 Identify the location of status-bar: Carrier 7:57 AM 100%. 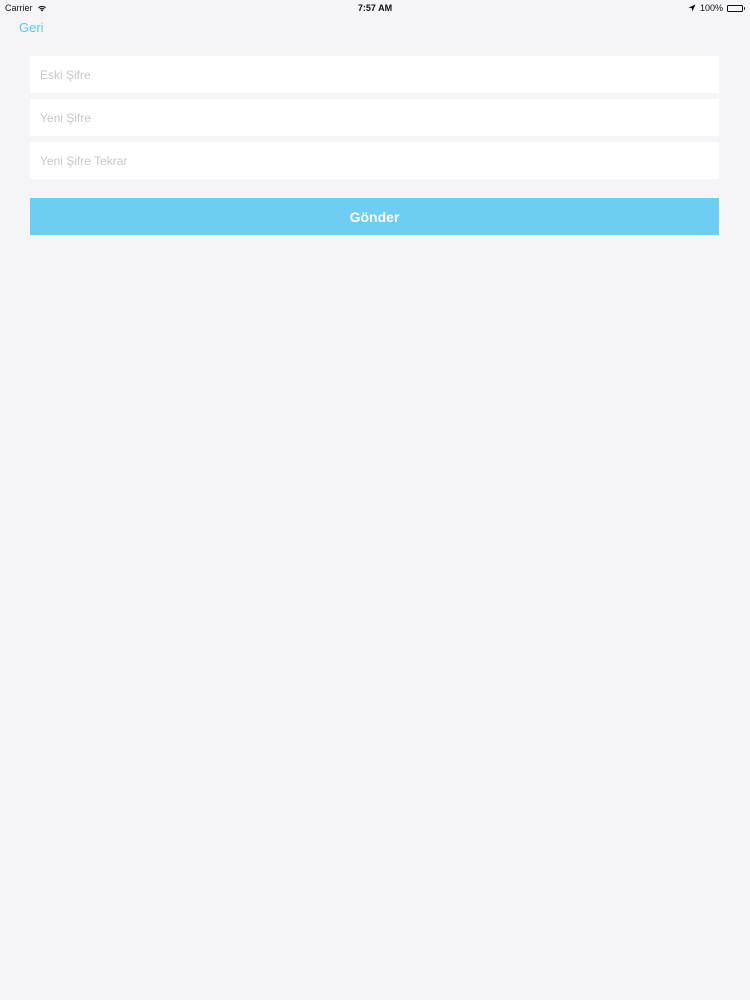
(375, 8).